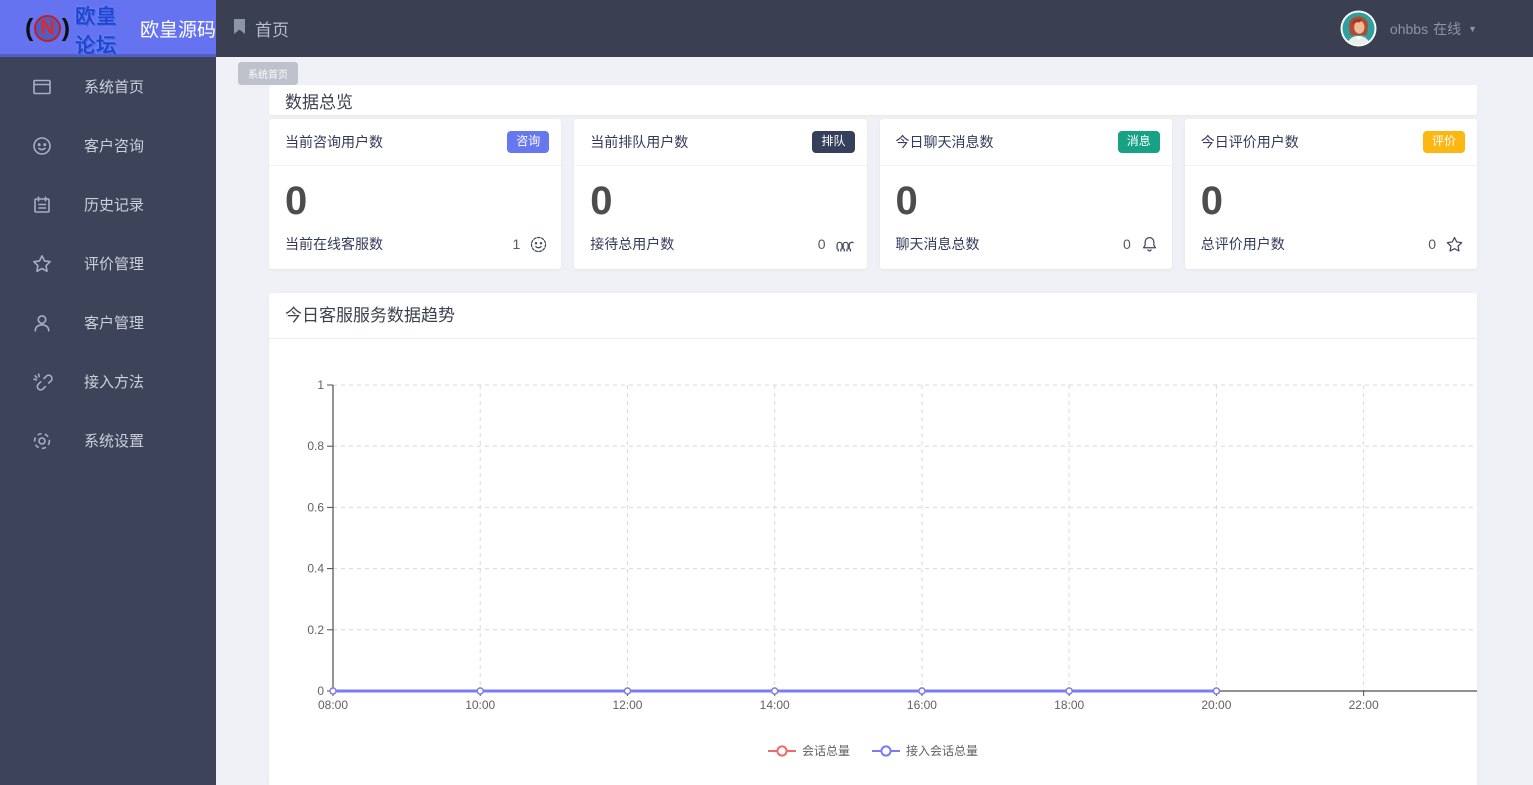  I want to click on brand-logo-icon: ( N ), so click(47, 28).